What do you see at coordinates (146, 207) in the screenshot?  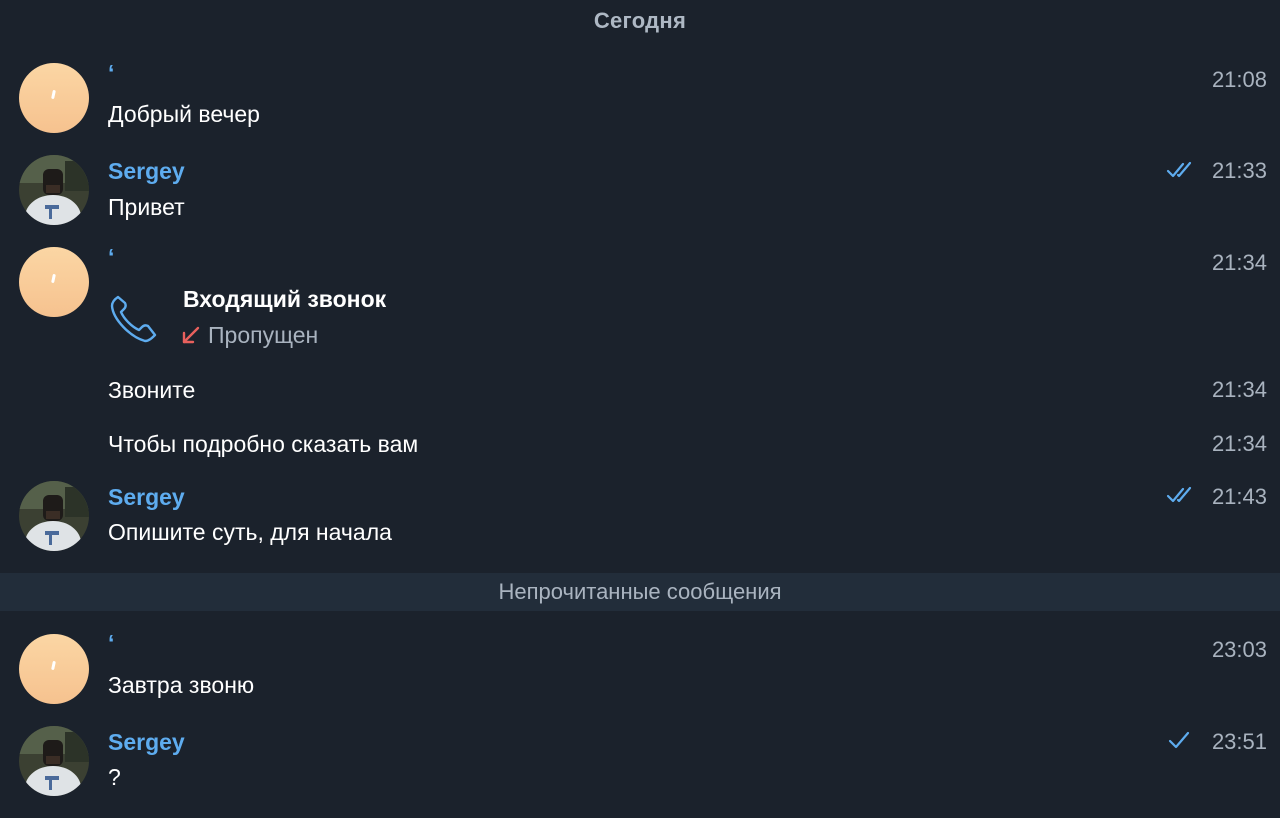 I see `message-text: Привет` at bounding box center [146, 207].